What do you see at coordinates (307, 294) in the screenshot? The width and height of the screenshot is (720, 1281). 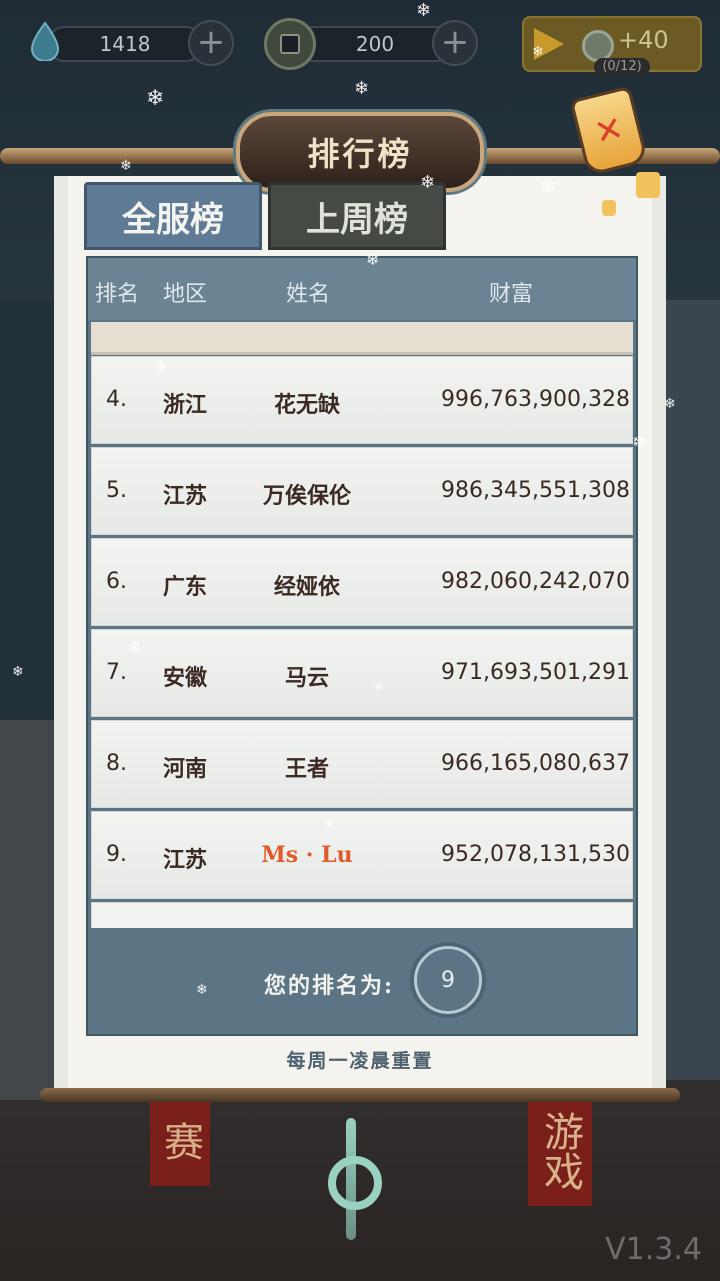 I see `header-name: 姓名` at bounding box center [307, 294].